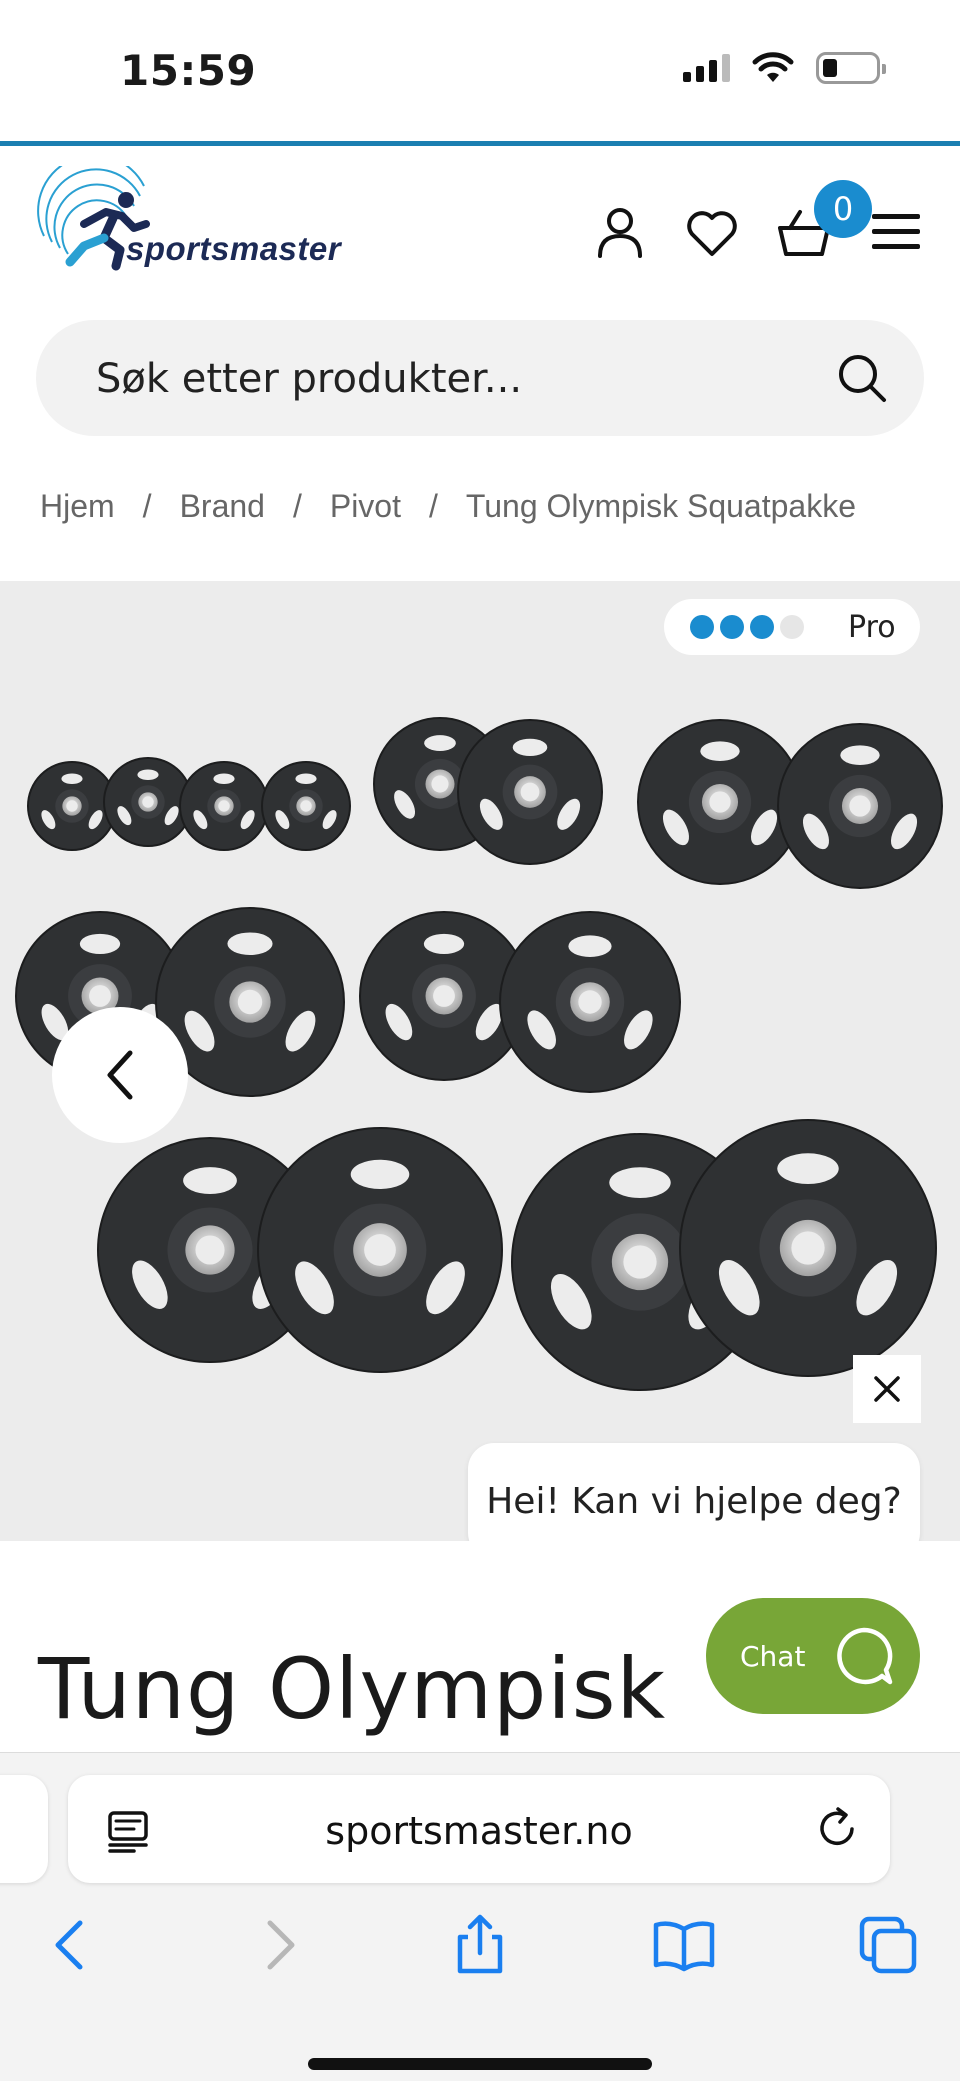  Describe the element at coordinates (480, 70) in the screenshot. I see `status-bar: 15:59` at that location.